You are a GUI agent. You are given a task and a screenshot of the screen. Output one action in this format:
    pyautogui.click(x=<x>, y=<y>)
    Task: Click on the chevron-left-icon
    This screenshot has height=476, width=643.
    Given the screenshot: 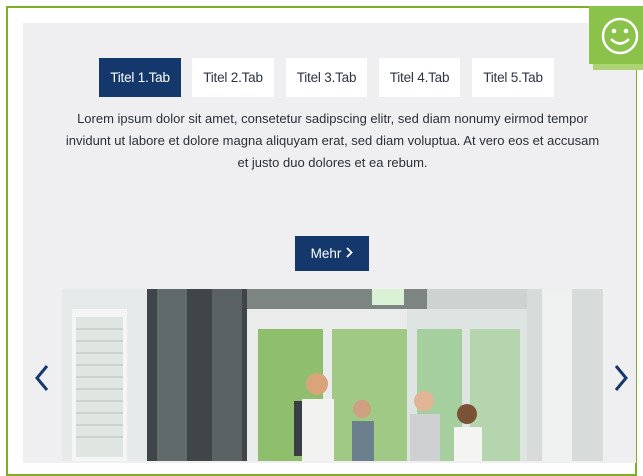 What is the action you would take?
    pyautogui.click(x=42, y=378)
    